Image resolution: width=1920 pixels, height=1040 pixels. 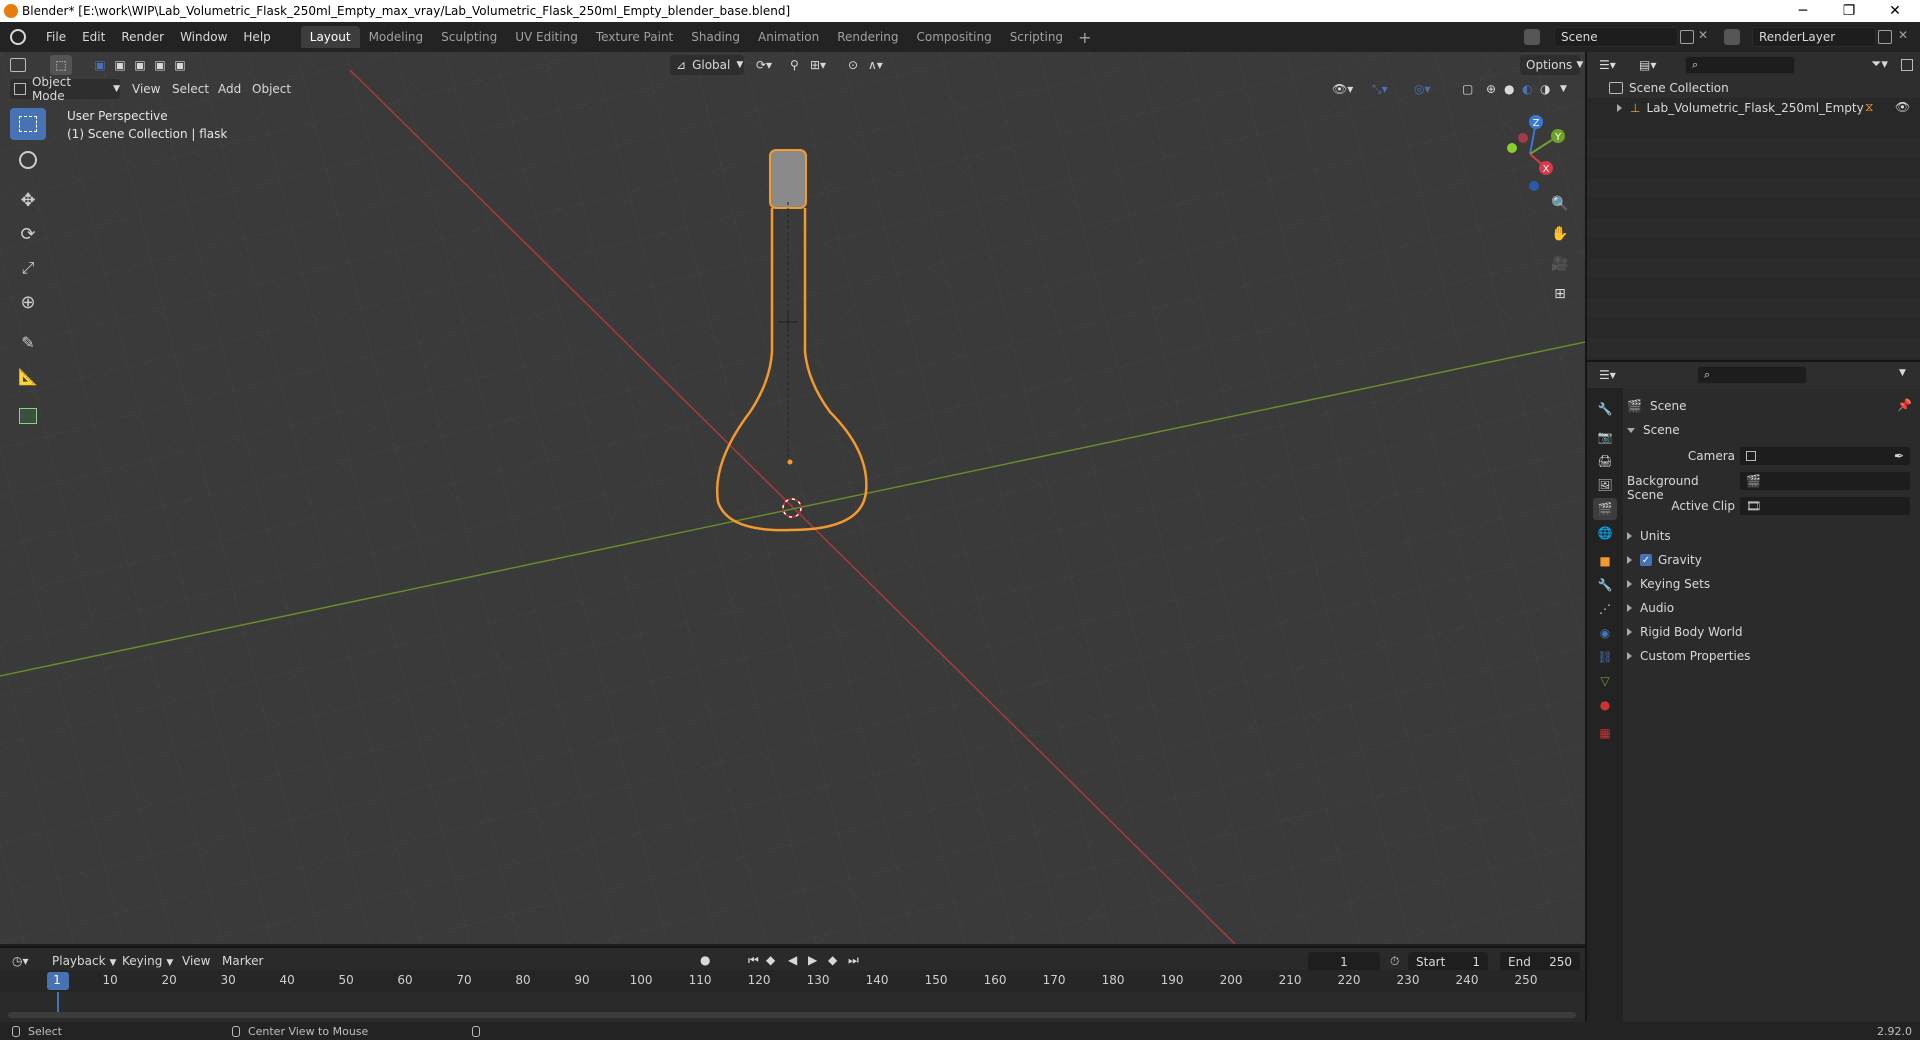 I want to click on panel-rigid-body-world: Rigid Body World, so click(x=1772, y=632).